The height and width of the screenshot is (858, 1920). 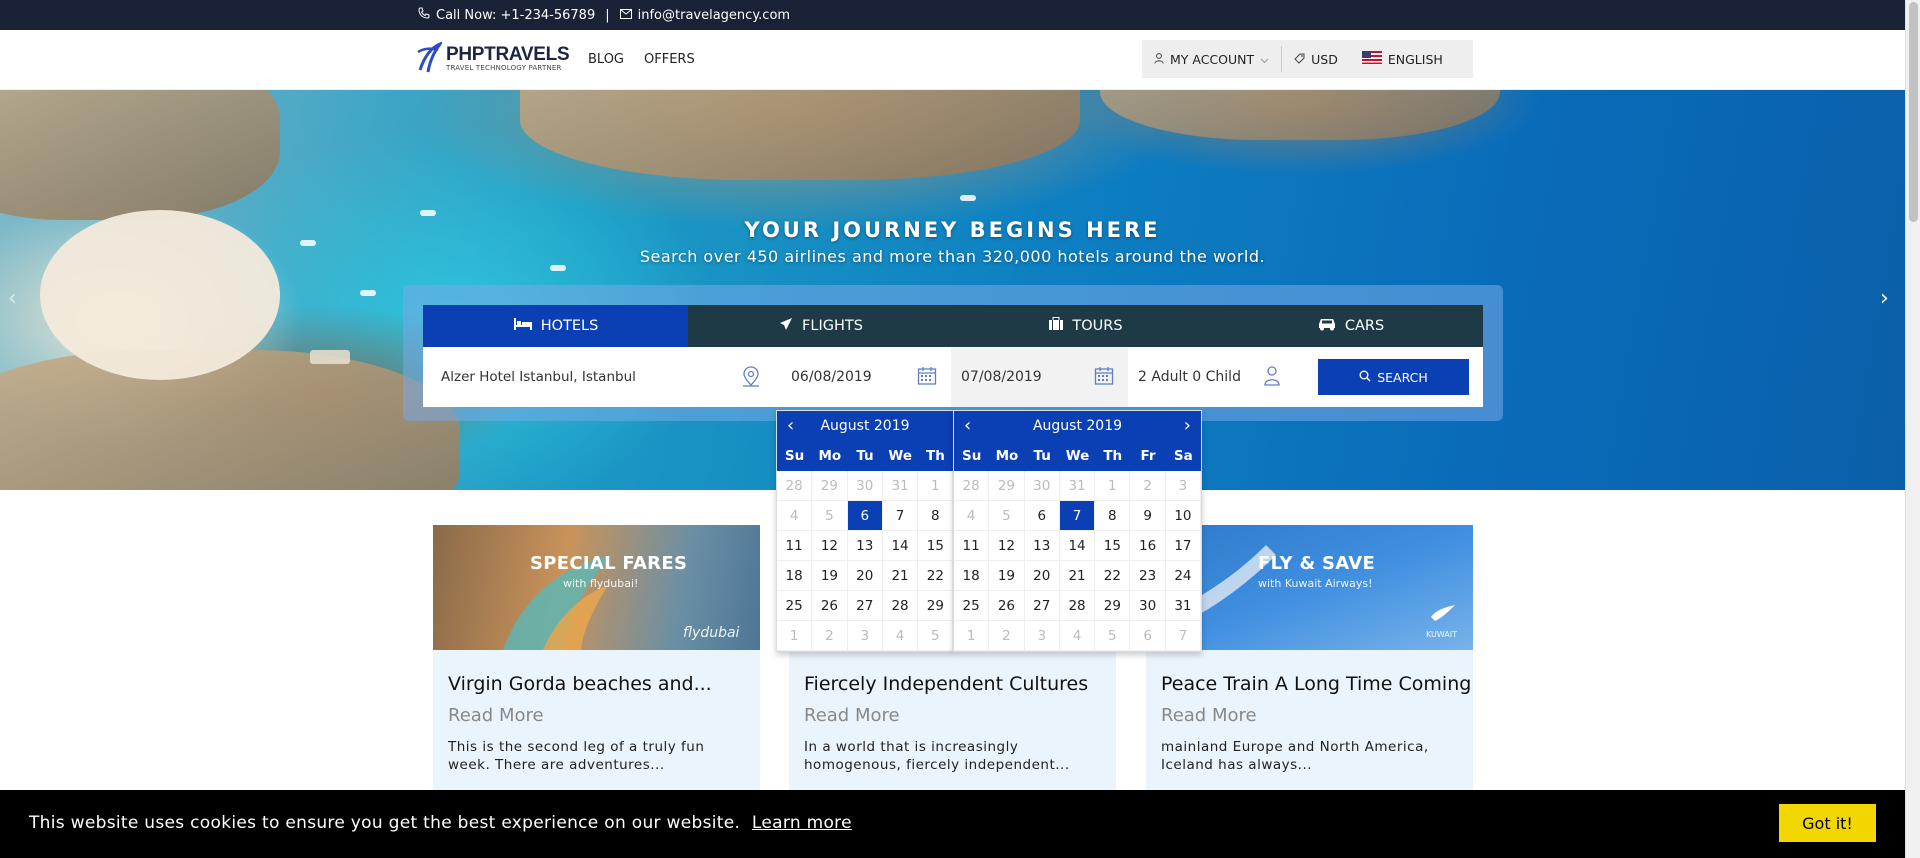 I want to click on next-month-icon: ›, so click(x=1187, y=425).